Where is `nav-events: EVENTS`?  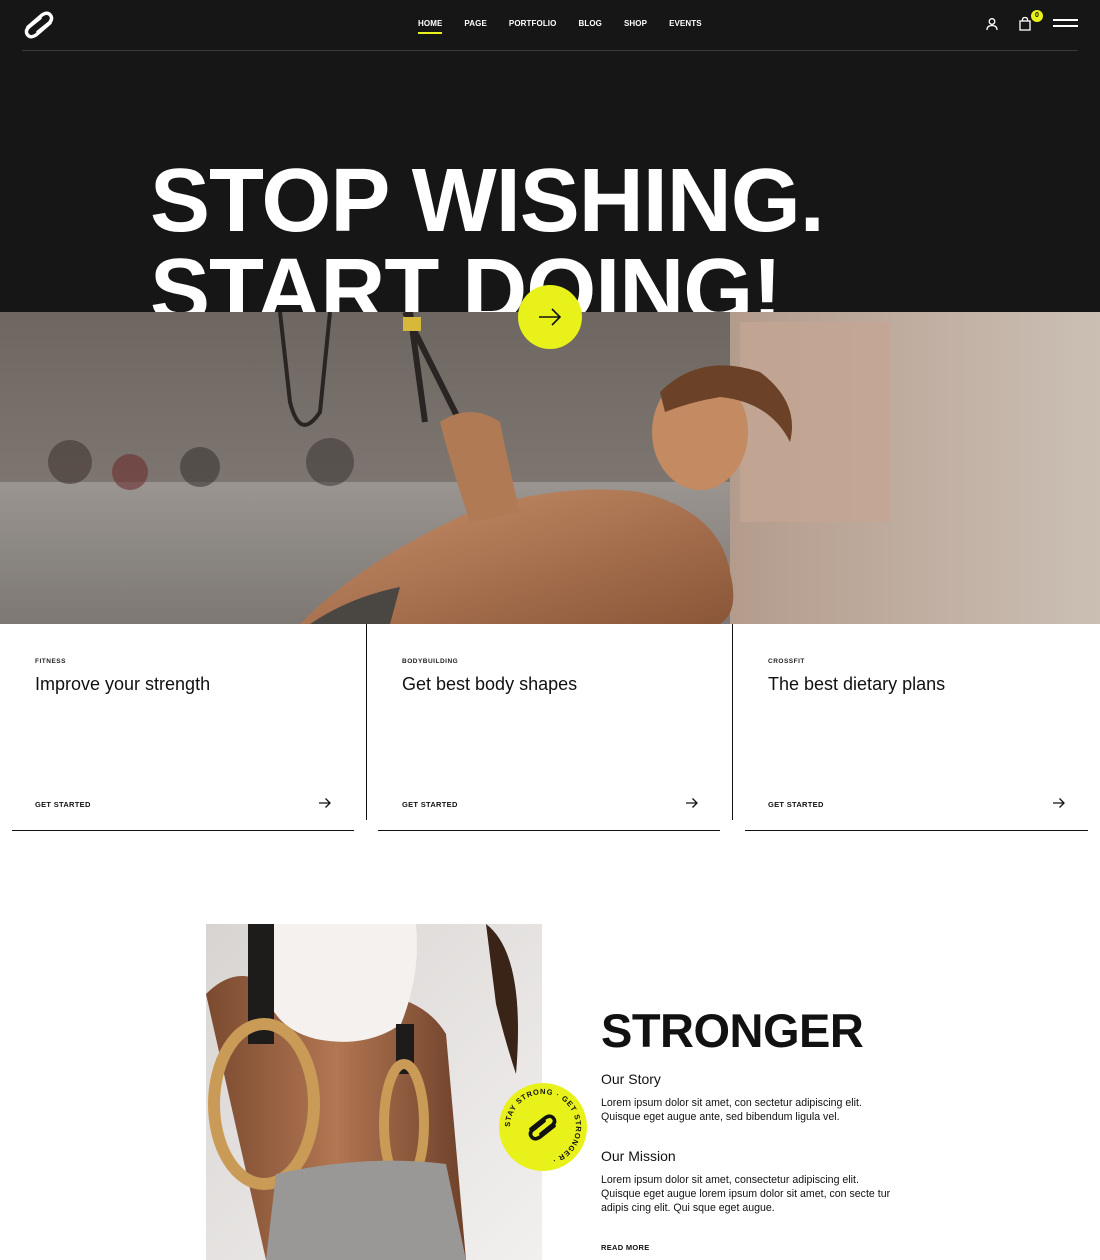
nav-events: EVENTS is located at coordinates (685, 26).